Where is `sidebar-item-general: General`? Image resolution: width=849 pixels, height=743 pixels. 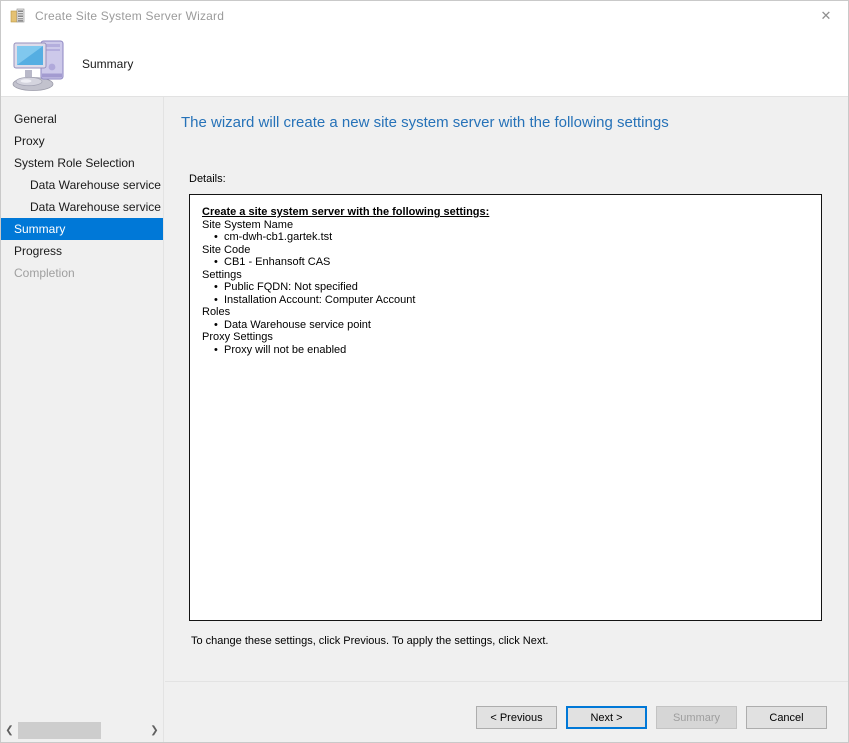
sidebar-item-general: General is located at coordinates (82, 119).